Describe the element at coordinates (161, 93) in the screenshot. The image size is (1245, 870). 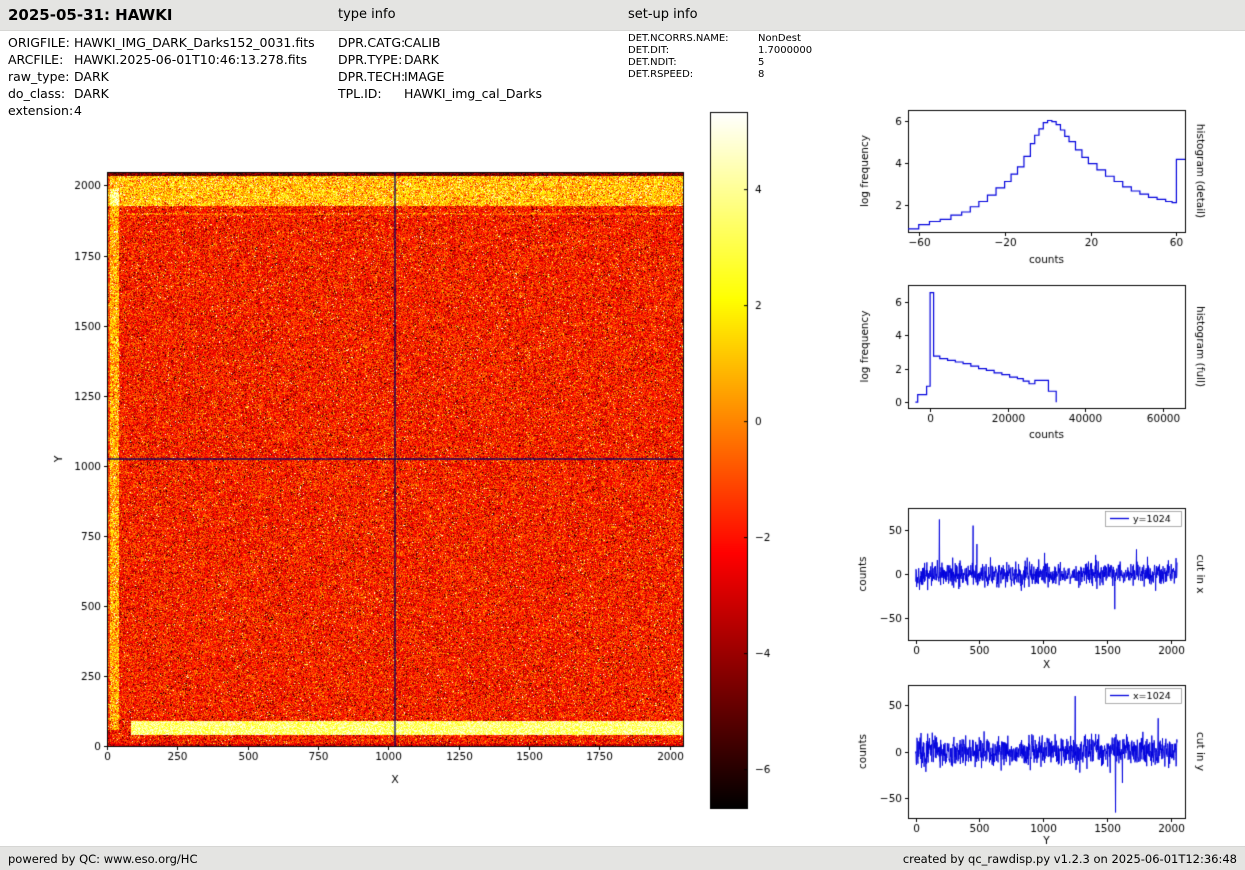
I see `meta-row: do_class: DARK` at that location.